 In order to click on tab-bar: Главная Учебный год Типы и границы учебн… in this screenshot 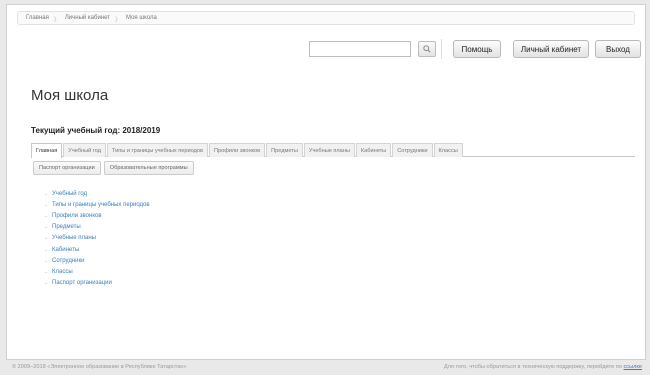, I will do `click(333, 150)`.